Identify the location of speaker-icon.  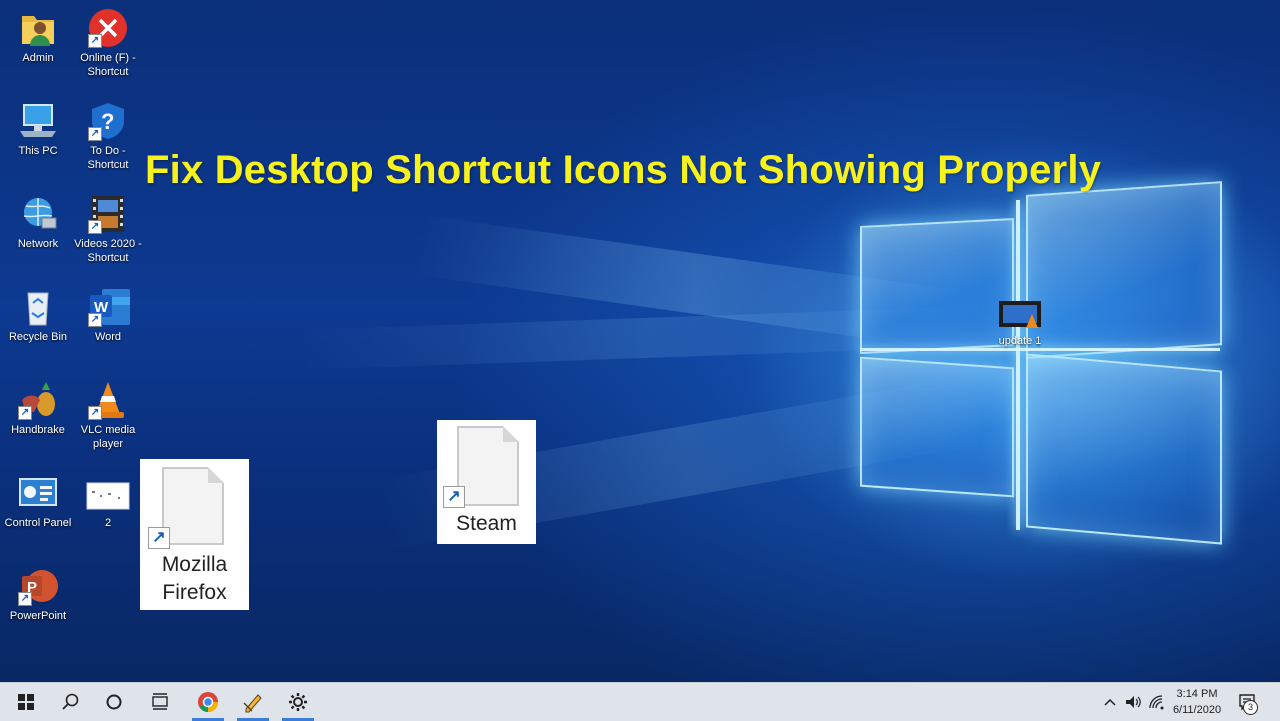
(1133, 702).